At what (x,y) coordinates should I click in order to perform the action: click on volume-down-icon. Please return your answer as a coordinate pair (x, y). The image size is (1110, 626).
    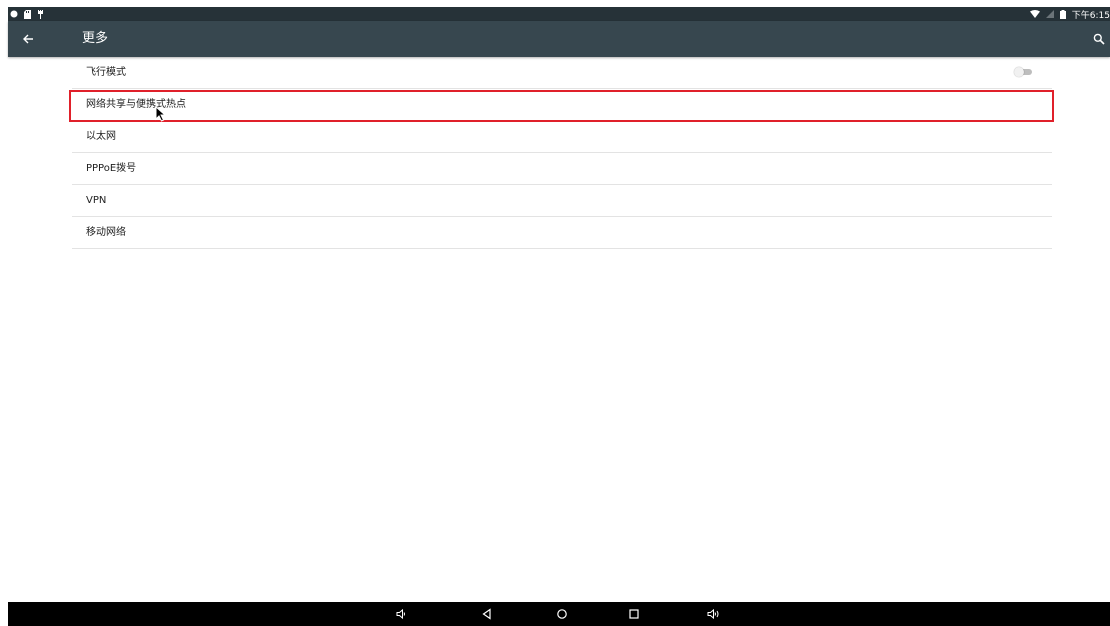
    Looking at the image, I should click on (401, 614).